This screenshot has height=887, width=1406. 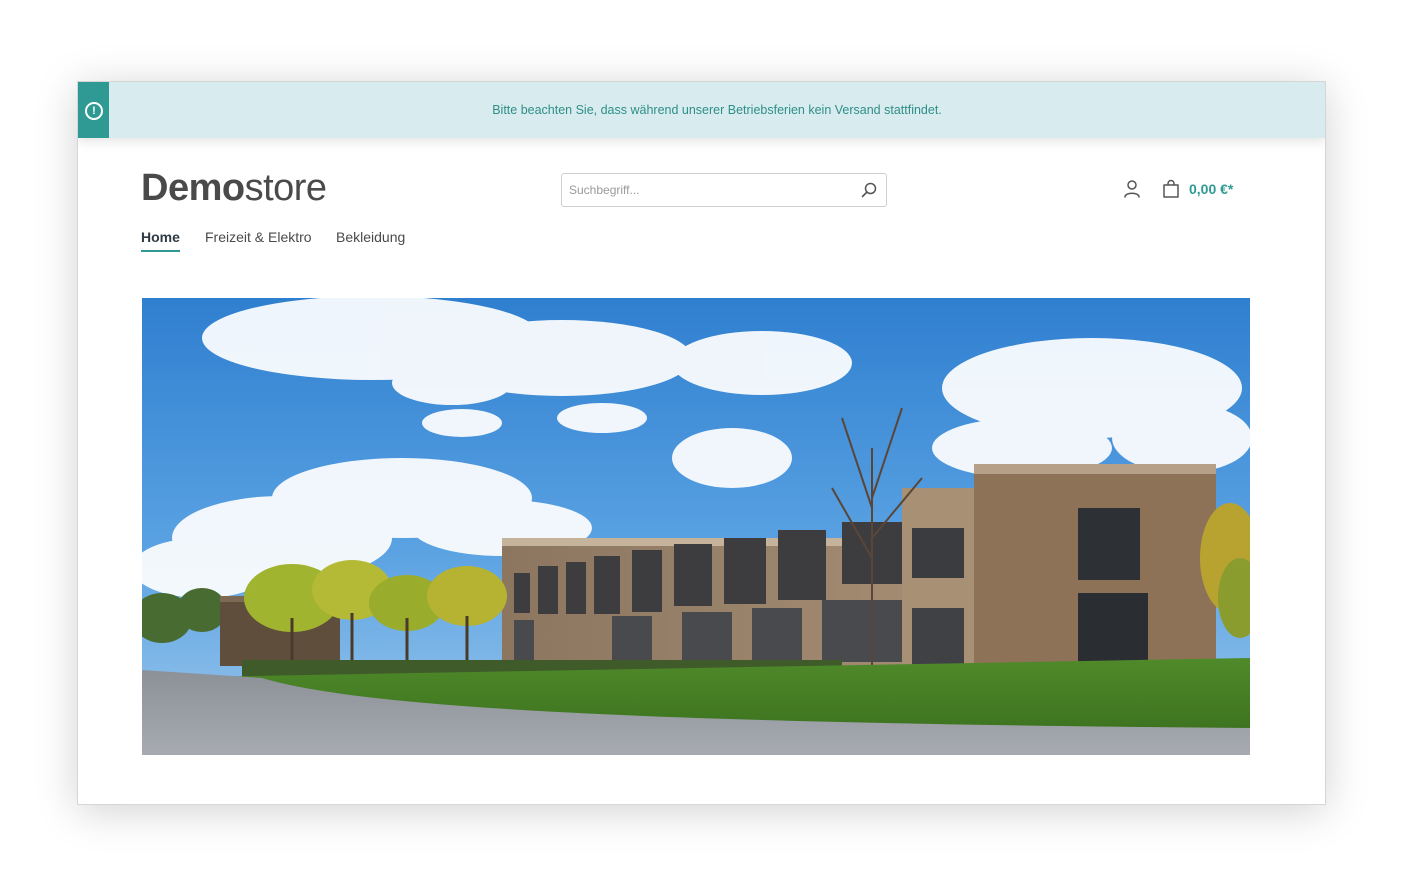 I want to click on search-icon, so click(x=869, y=190).